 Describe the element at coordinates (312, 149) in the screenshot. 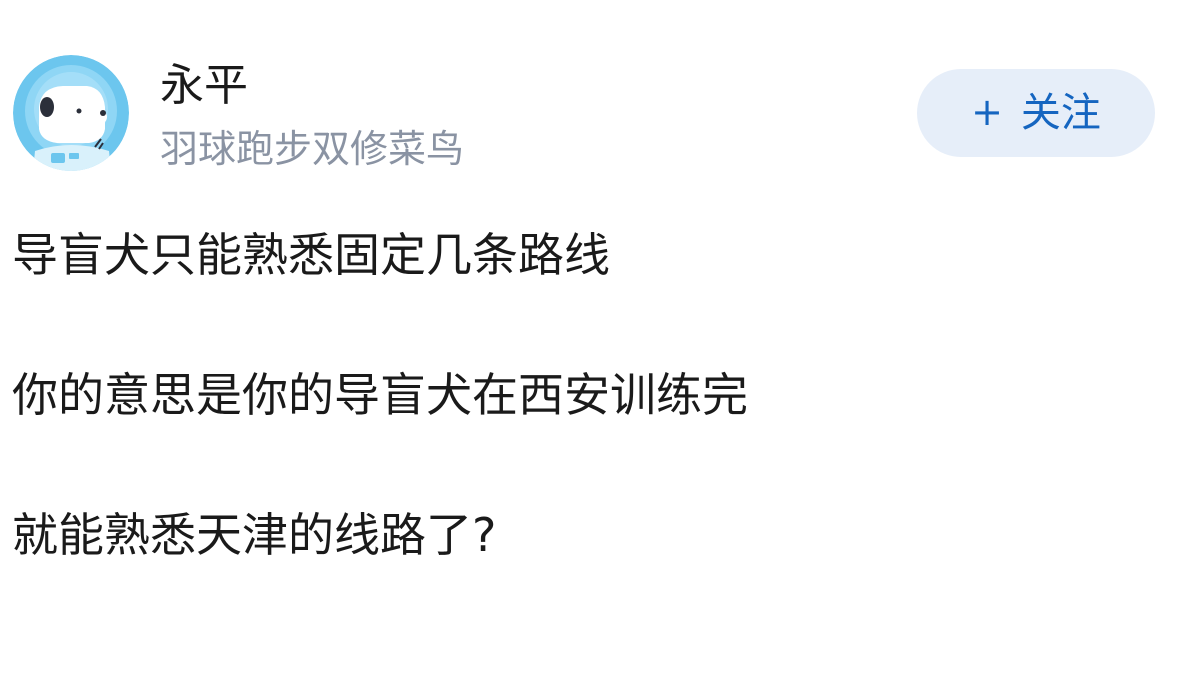

I see `author-bio: 羽球跑步双修菜鸟` at that location.